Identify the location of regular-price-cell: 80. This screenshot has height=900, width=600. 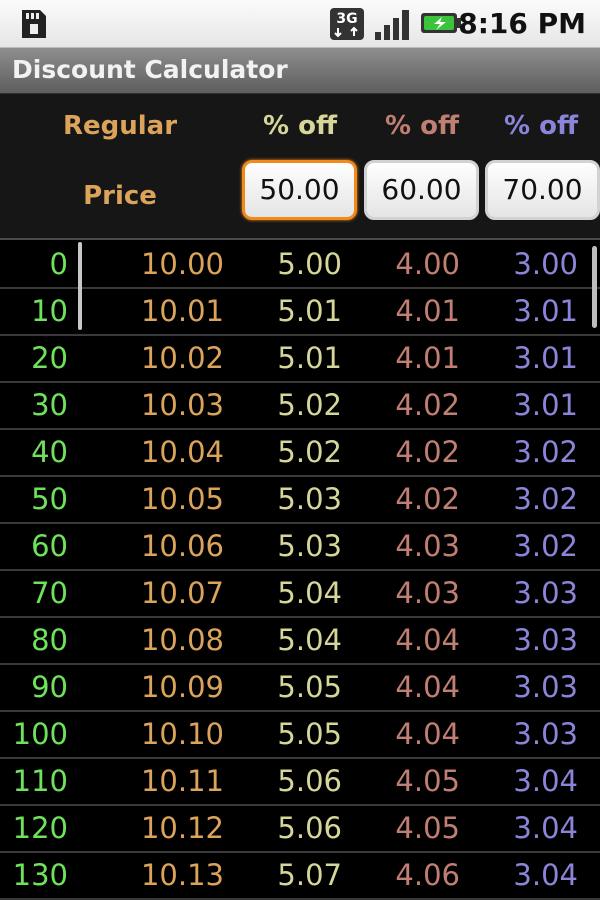
(49, 640).